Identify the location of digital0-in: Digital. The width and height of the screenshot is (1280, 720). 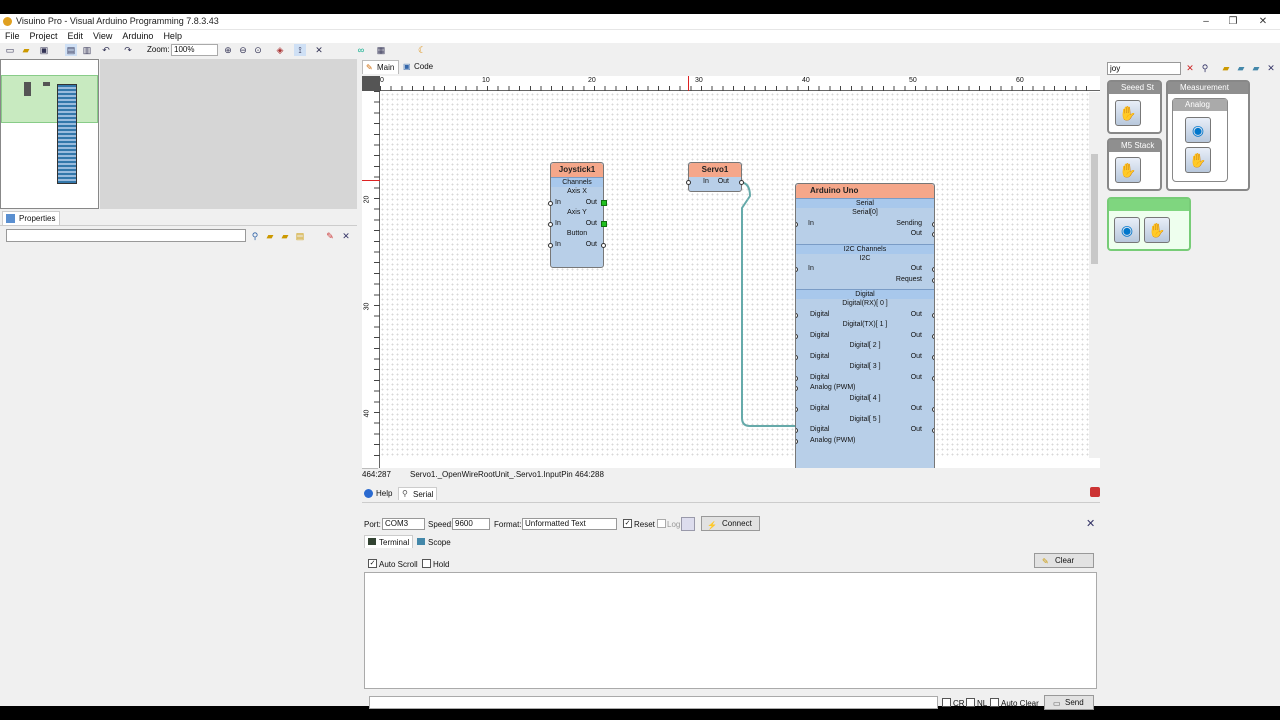
(819, 315).